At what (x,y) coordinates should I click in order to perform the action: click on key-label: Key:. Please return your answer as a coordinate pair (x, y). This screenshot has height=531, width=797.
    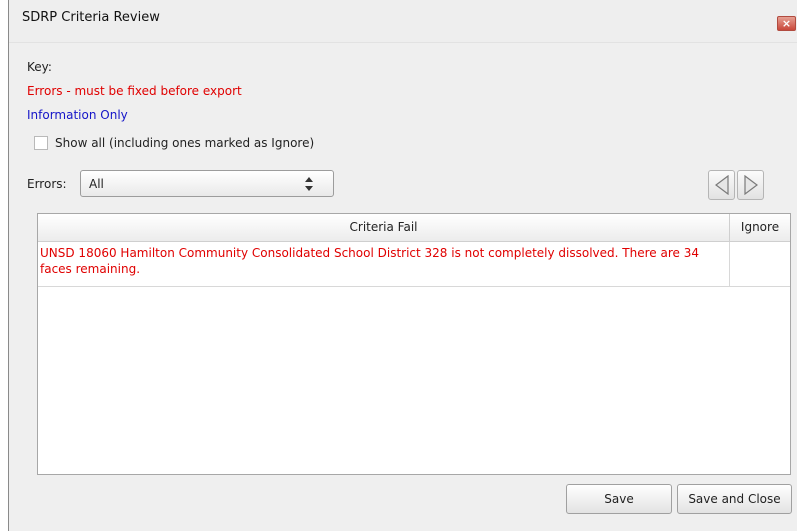
    Looking at the image, I should click on (39, 67).